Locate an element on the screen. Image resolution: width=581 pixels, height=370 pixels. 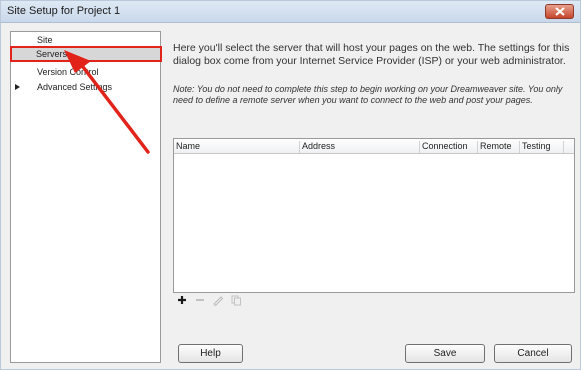
sidebar-item-label: Servers is located at coordinates (52, 54).